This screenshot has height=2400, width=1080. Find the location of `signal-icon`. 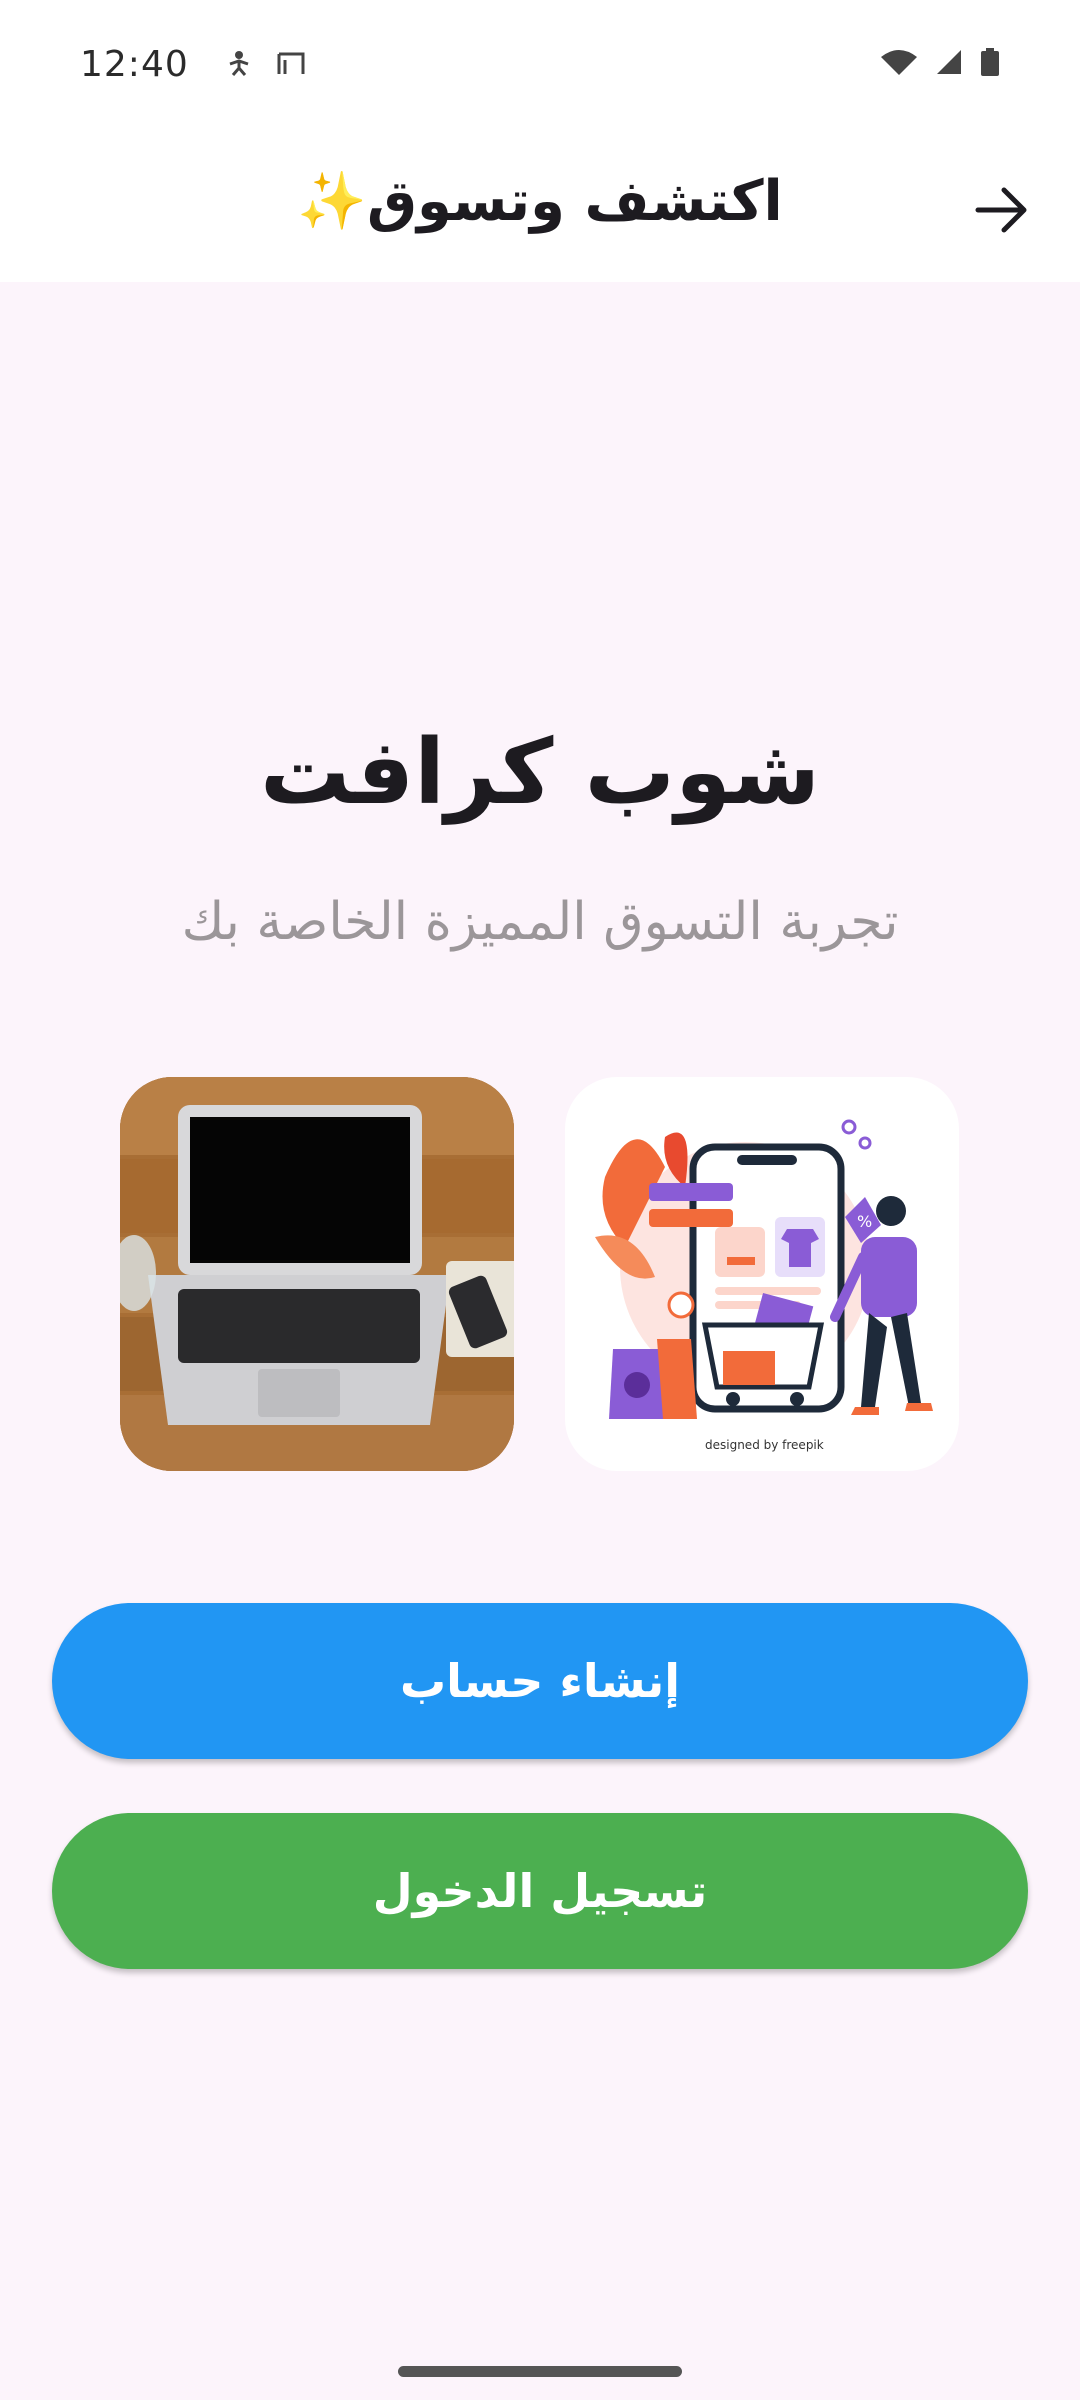

signal-icon is located at coordinates (949, 64).